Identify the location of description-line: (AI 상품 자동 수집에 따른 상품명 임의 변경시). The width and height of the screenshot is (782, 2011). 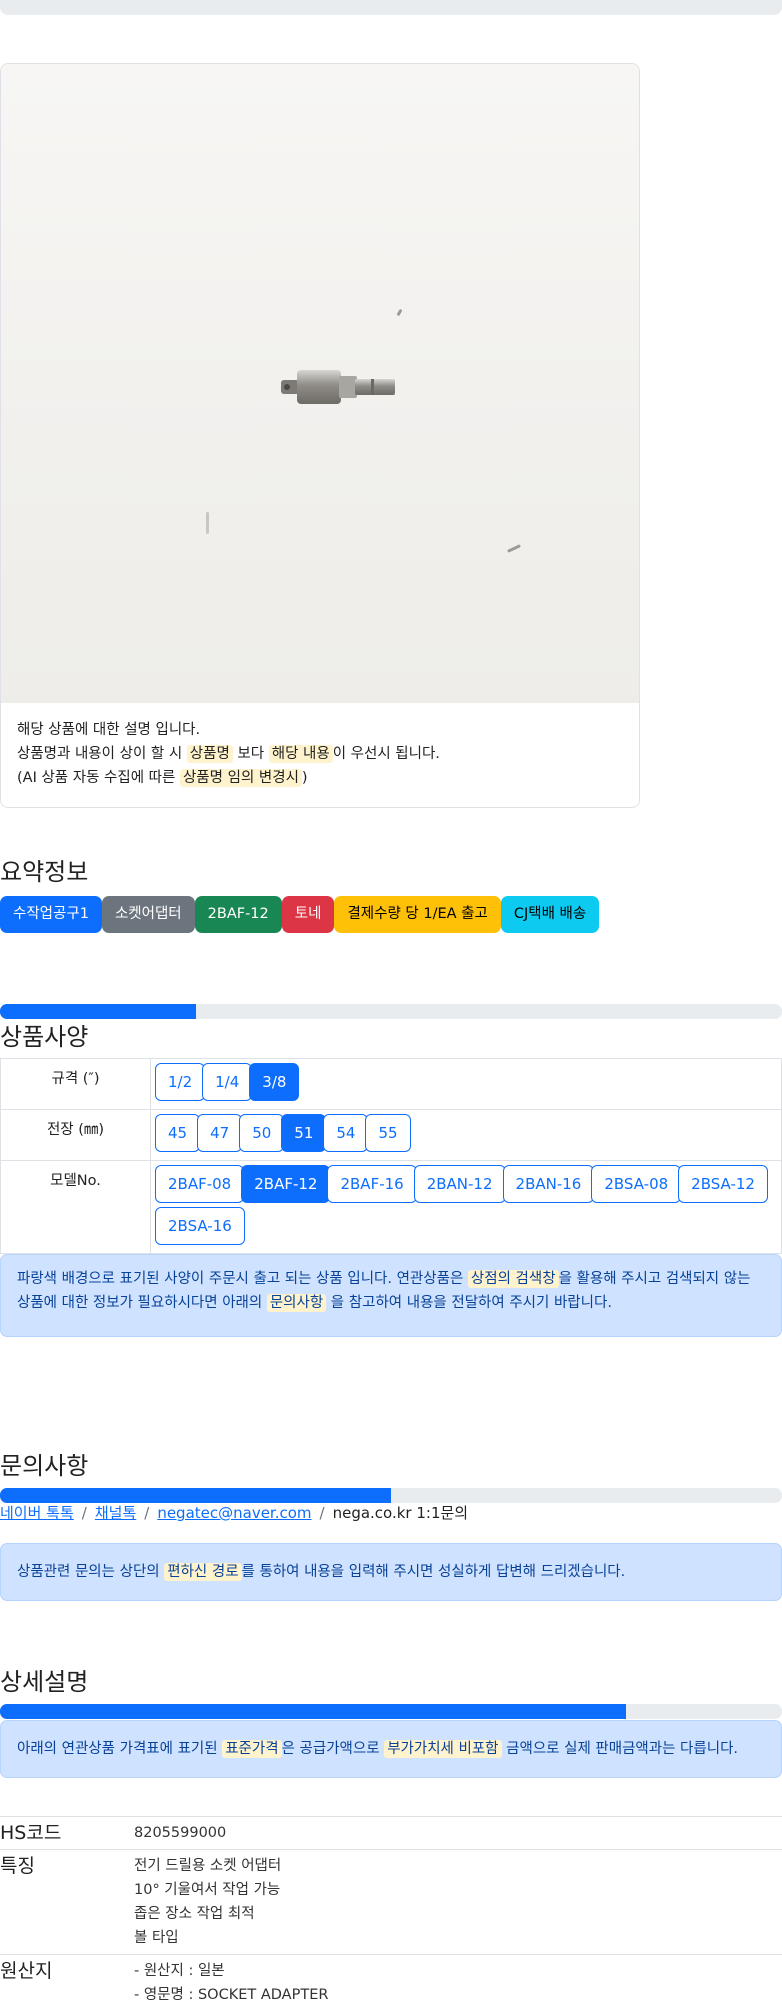
(322, 778).